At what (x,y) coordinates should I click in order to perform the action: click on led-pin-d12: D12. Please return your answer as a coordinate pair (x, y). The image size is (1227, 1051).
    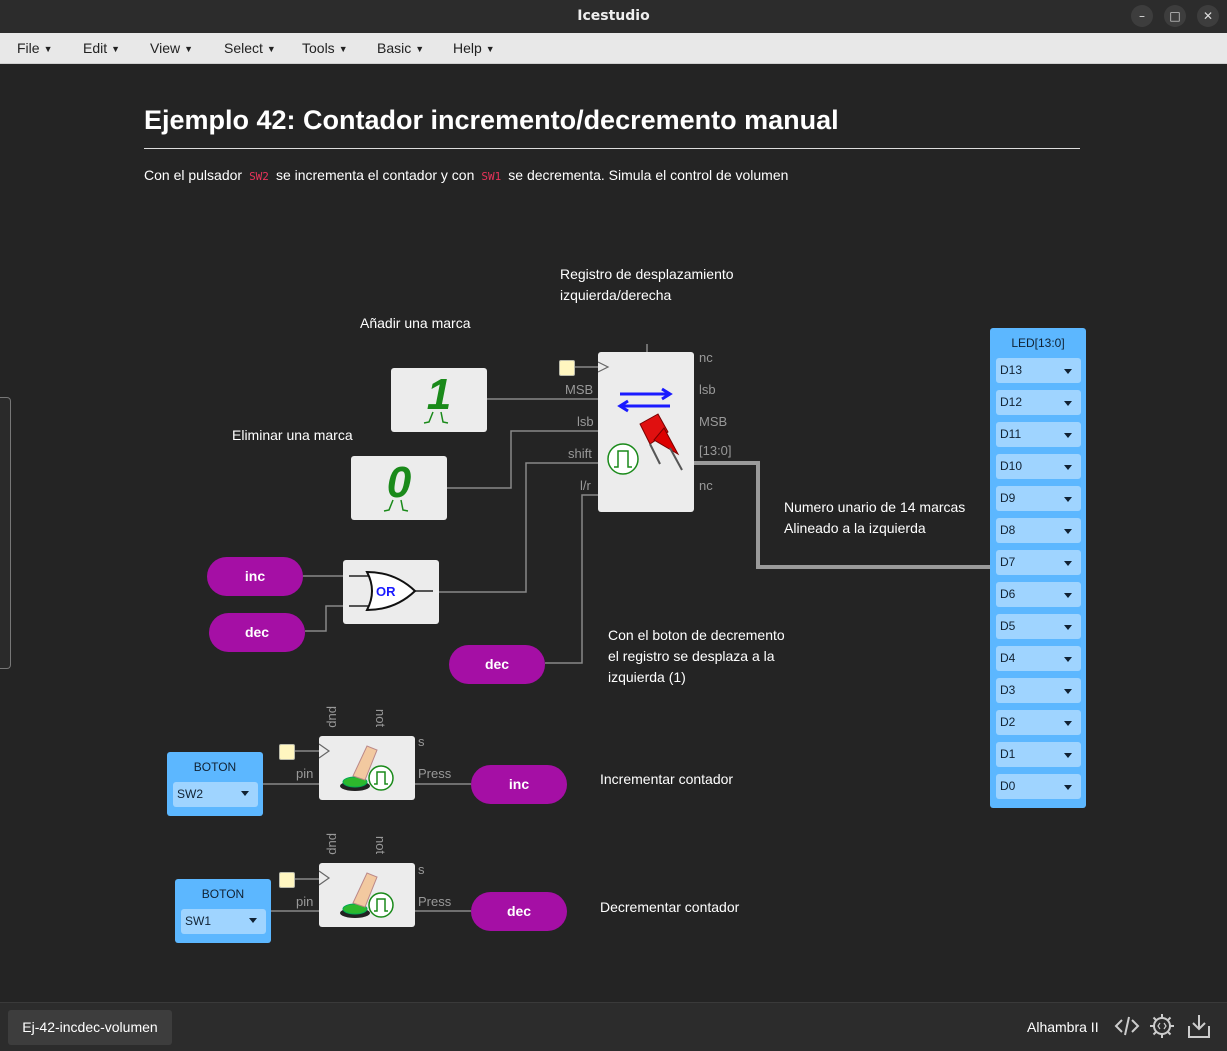
    Looking at the image, I should click on (1038, 402).